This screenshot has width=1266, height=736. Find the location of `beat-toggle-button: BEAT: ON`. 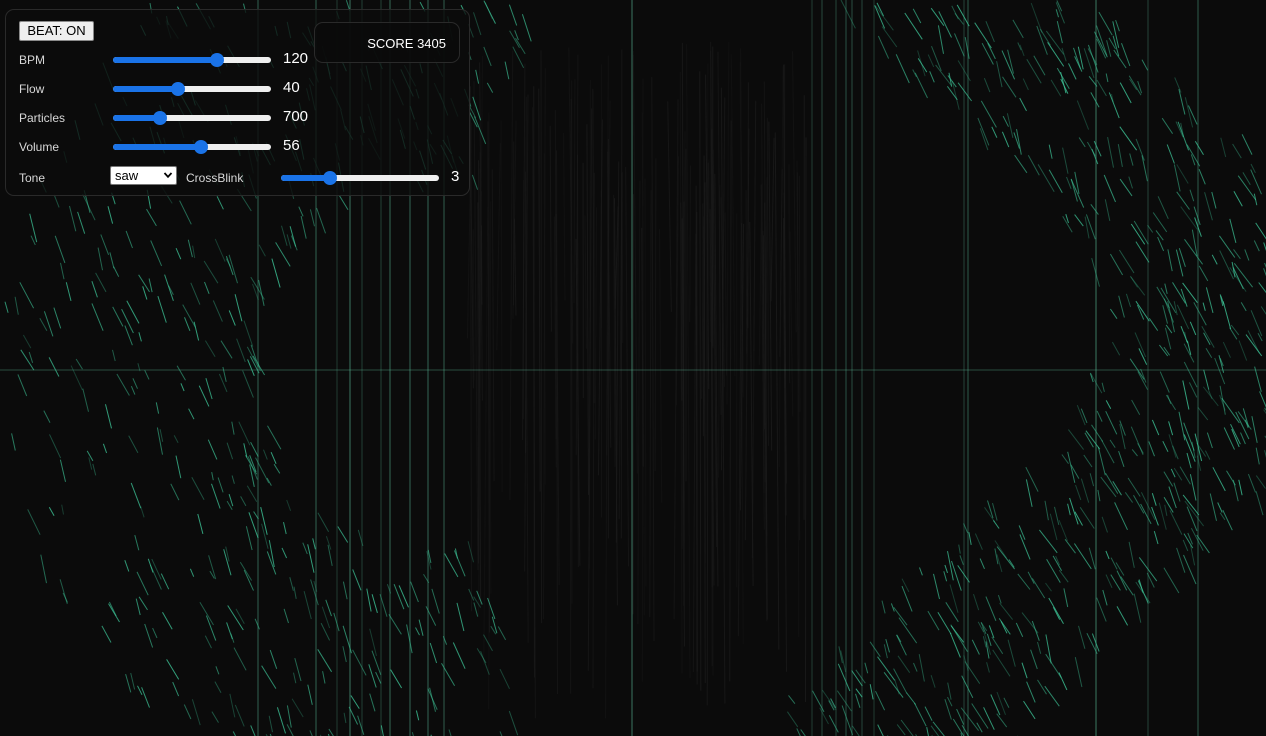

beat-toggle-button: BEAT: ON is located at coordinates (56, 31).